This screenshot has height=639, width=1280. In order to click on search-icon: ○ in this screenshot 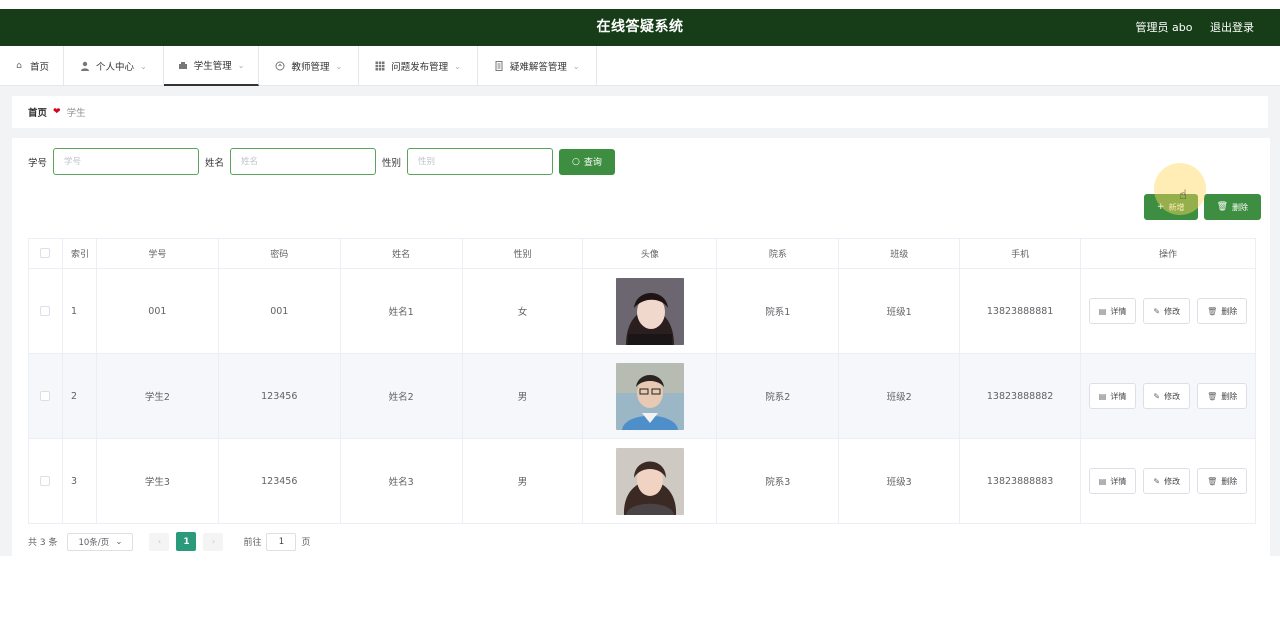, I will do `click(576, 161)`.